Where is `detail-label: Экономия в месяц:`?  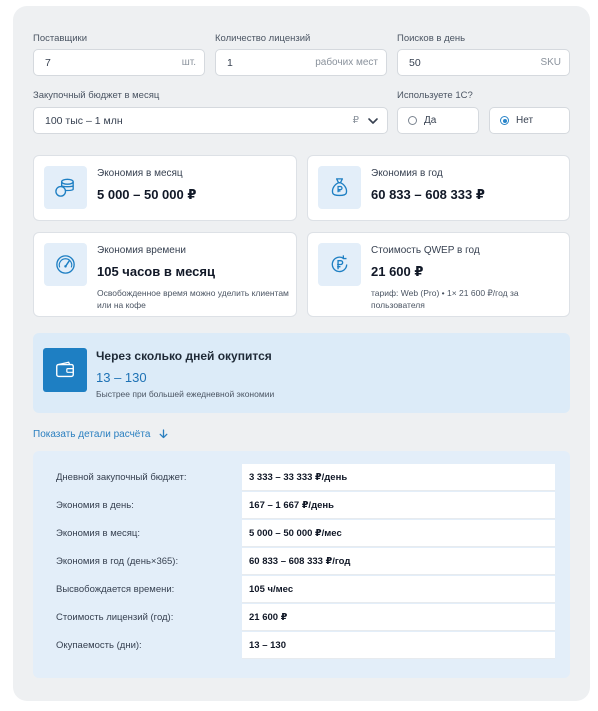 detail-label: Экономия в месяц: is located at coordinates (98, 533).